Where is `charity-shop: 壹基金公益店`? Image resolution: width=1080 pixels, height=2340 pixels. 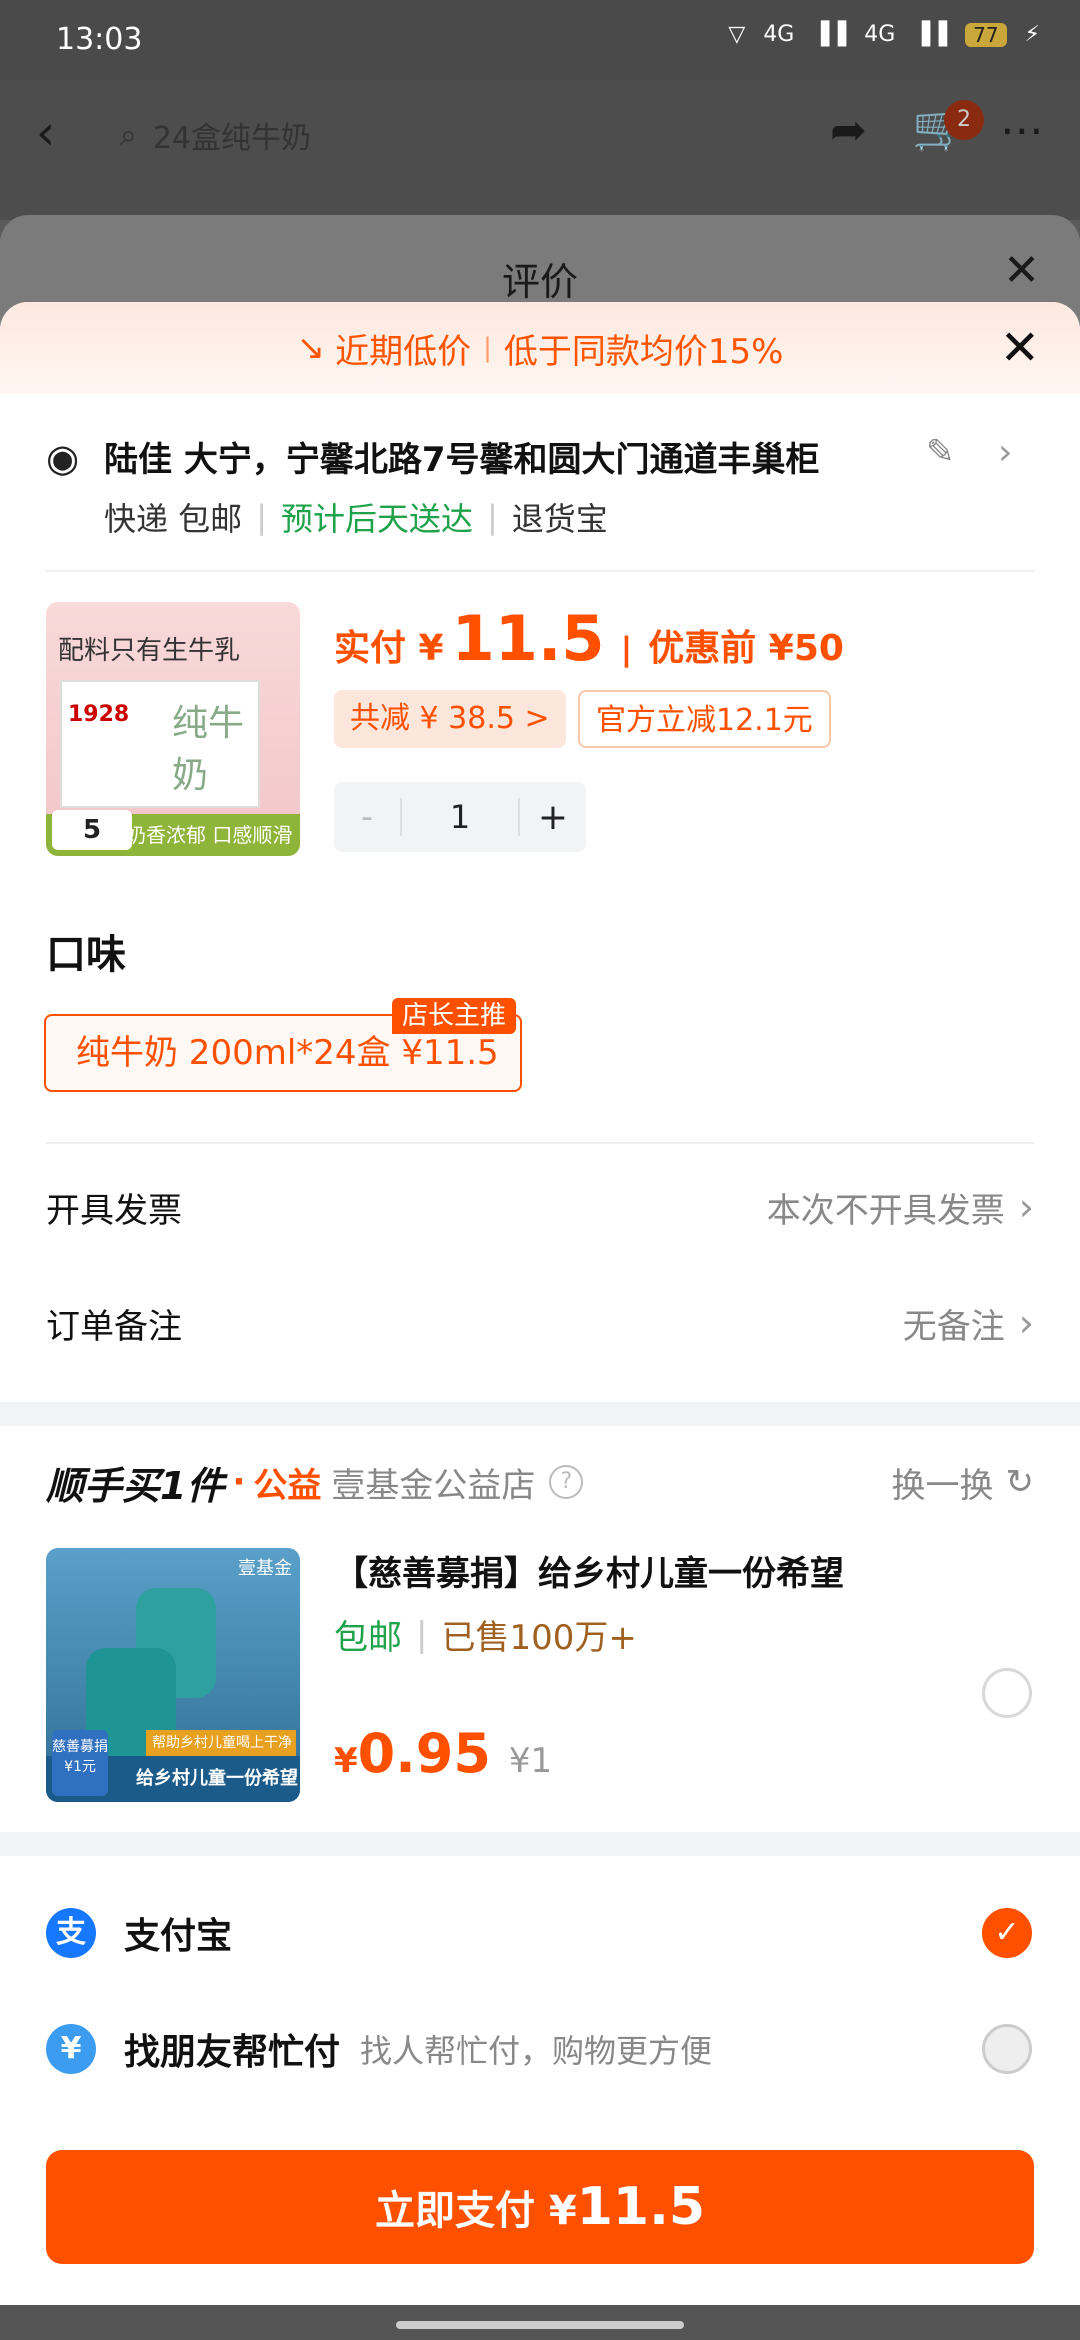 charity-shop: 壹基金公益店 is located at coordinates (433, 1485).